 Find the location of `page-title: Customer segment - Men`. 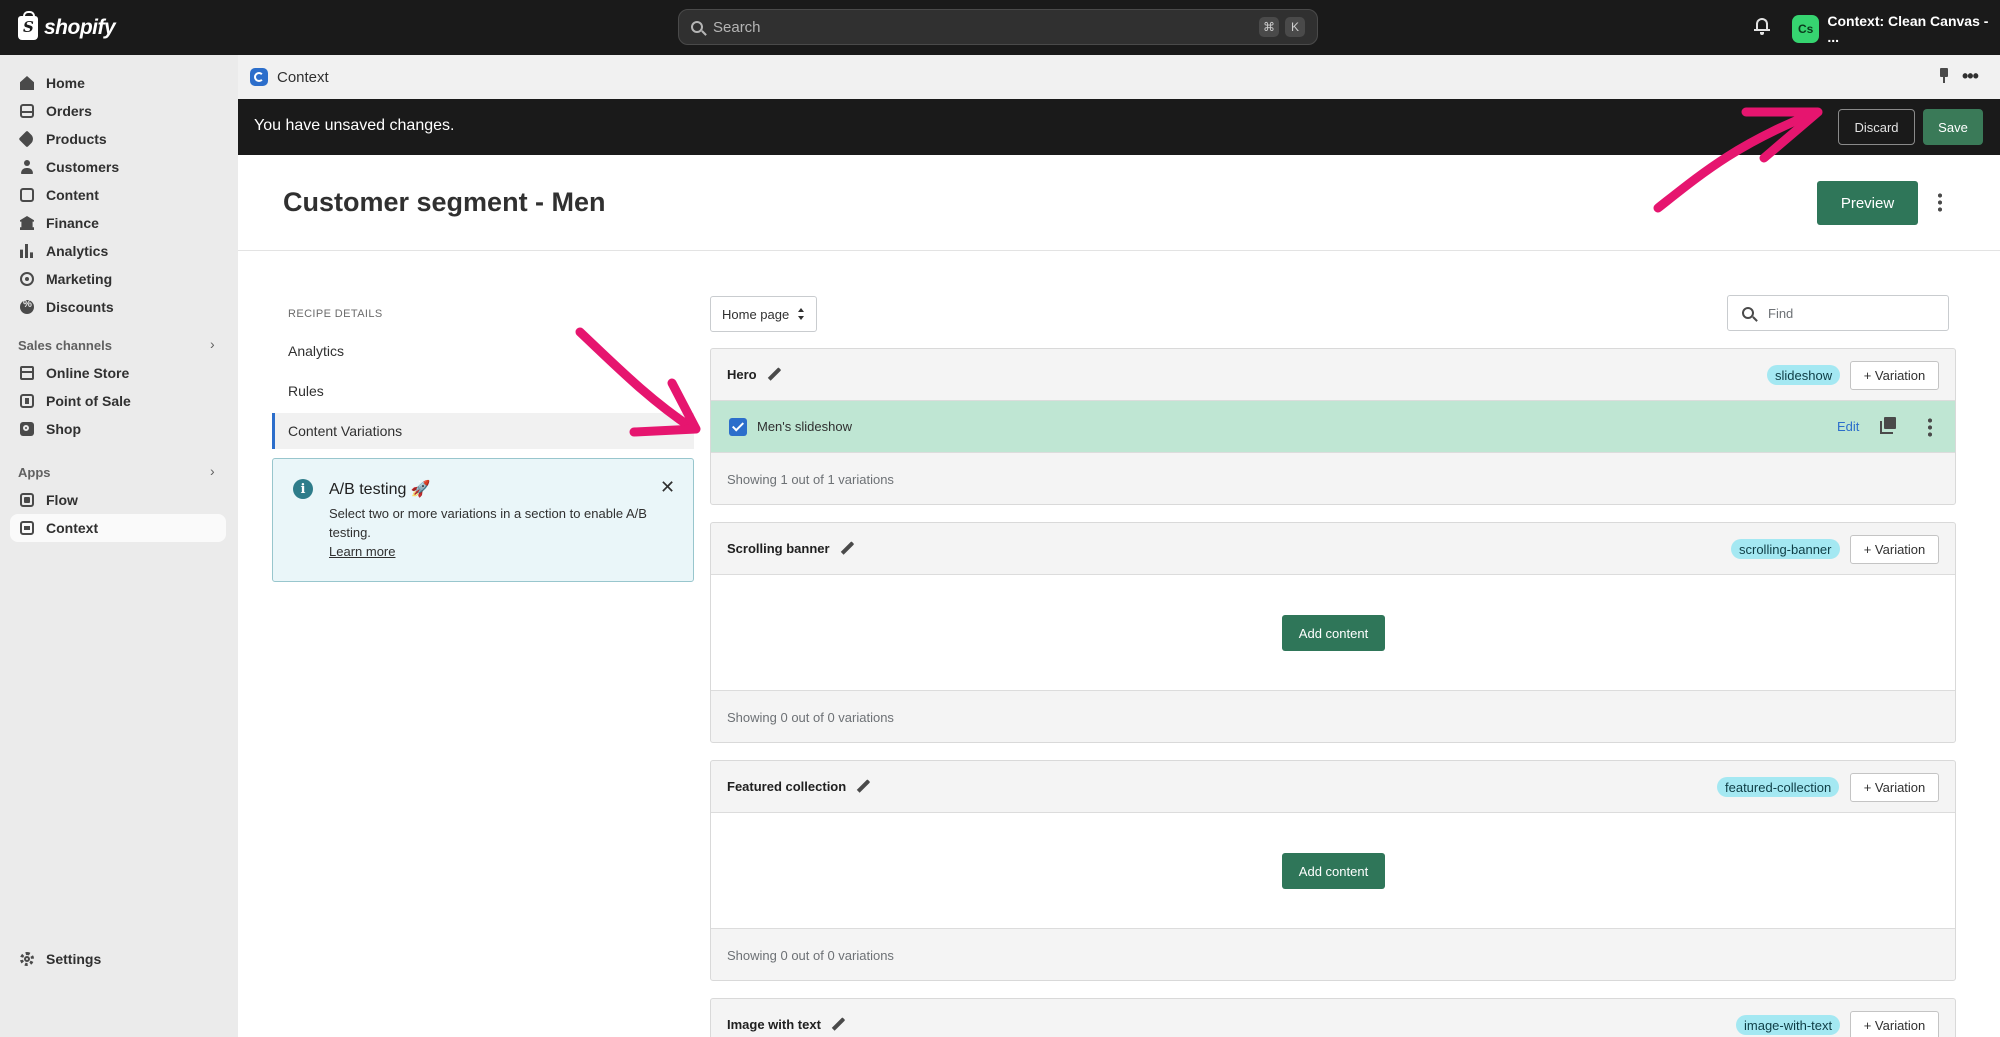

page-title: Customer segment - Men is located at coordinates (444, 202).